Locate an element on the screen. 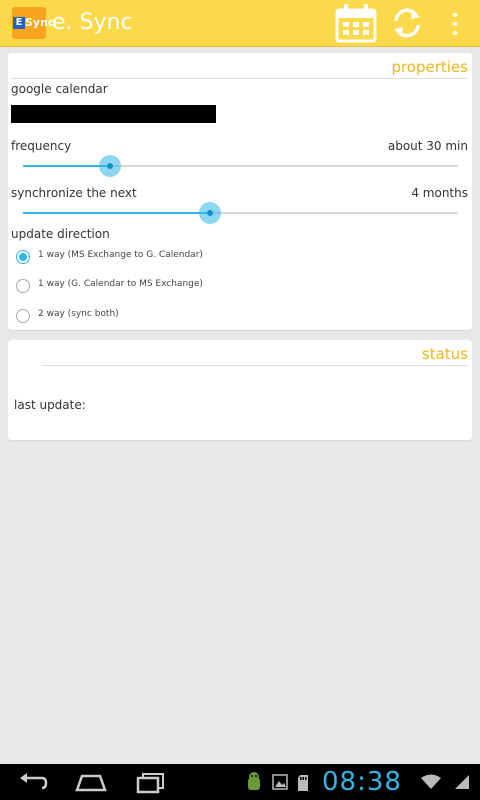 The width and height of the screenshot is (480, 800). calendar-icon is located at coordinates (356, 23).